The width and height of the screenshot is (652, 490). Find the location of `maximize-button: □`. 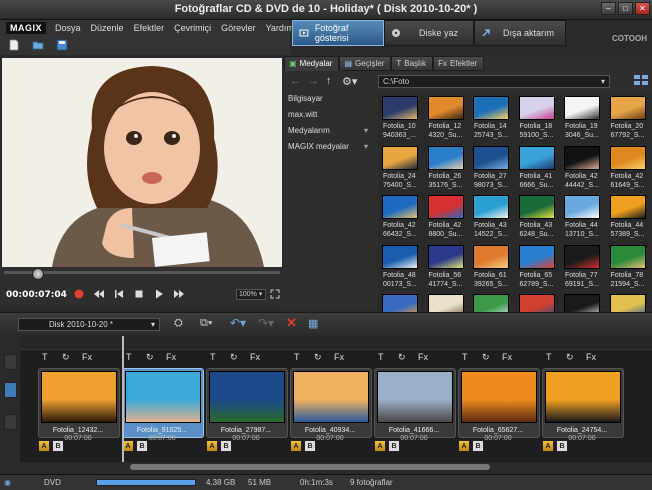

maximize-button: □ is located at coordinates (625, 8).